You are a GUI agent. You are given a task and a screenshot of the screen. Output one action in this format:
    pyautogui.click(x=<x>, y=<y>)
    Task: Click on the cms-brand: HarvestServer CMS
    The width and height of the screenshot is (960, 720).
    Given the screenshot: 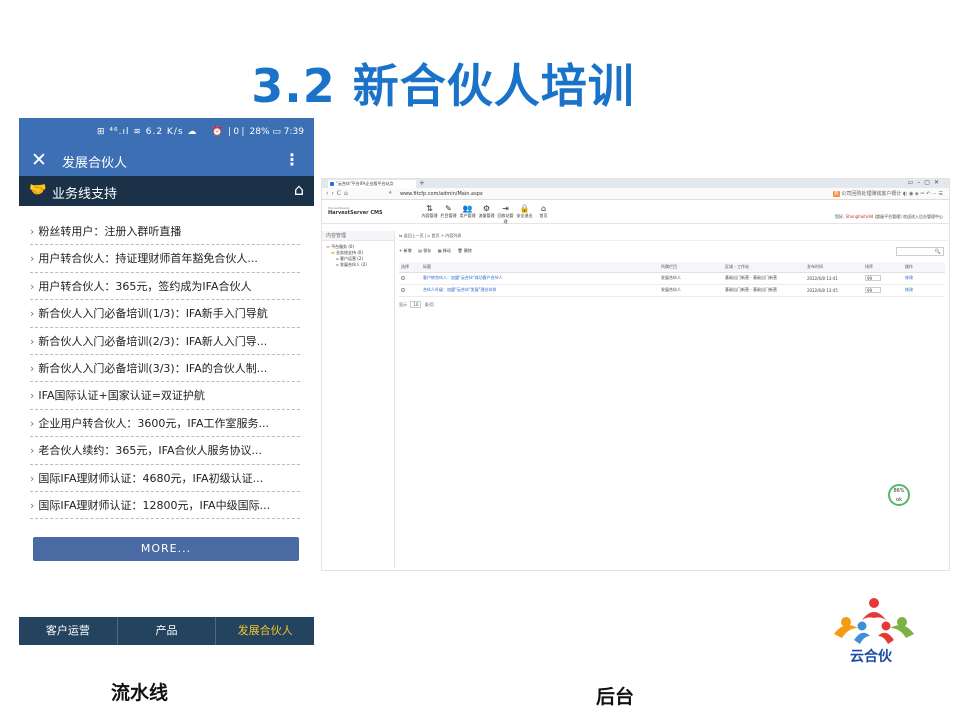 What is the action you would take?
    pyautogui.click(x=355, y=213)
    